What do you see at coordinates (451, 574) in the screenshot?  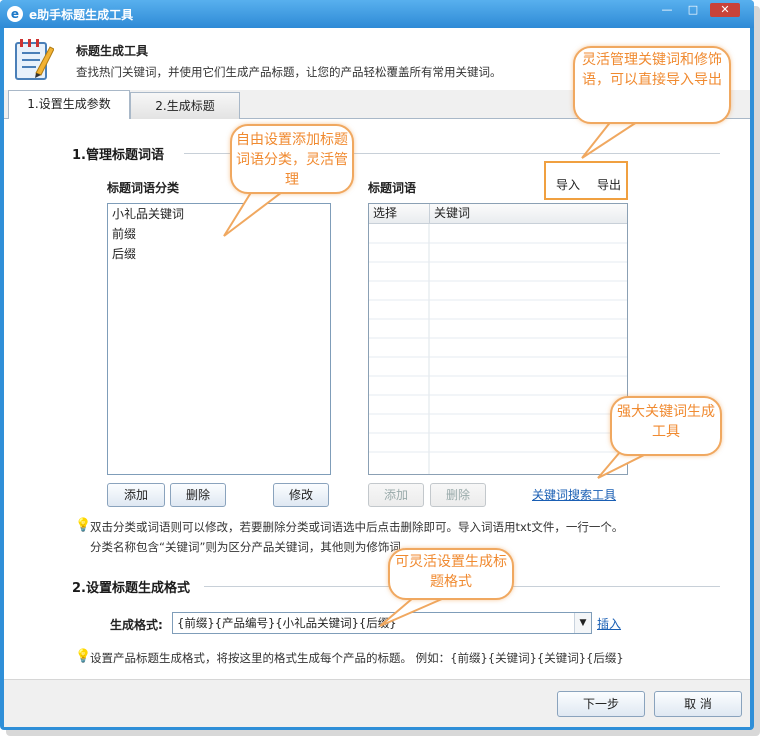 I see `callout-format: 可灵活设置生成标题格式` at bounding box center [451, 574].